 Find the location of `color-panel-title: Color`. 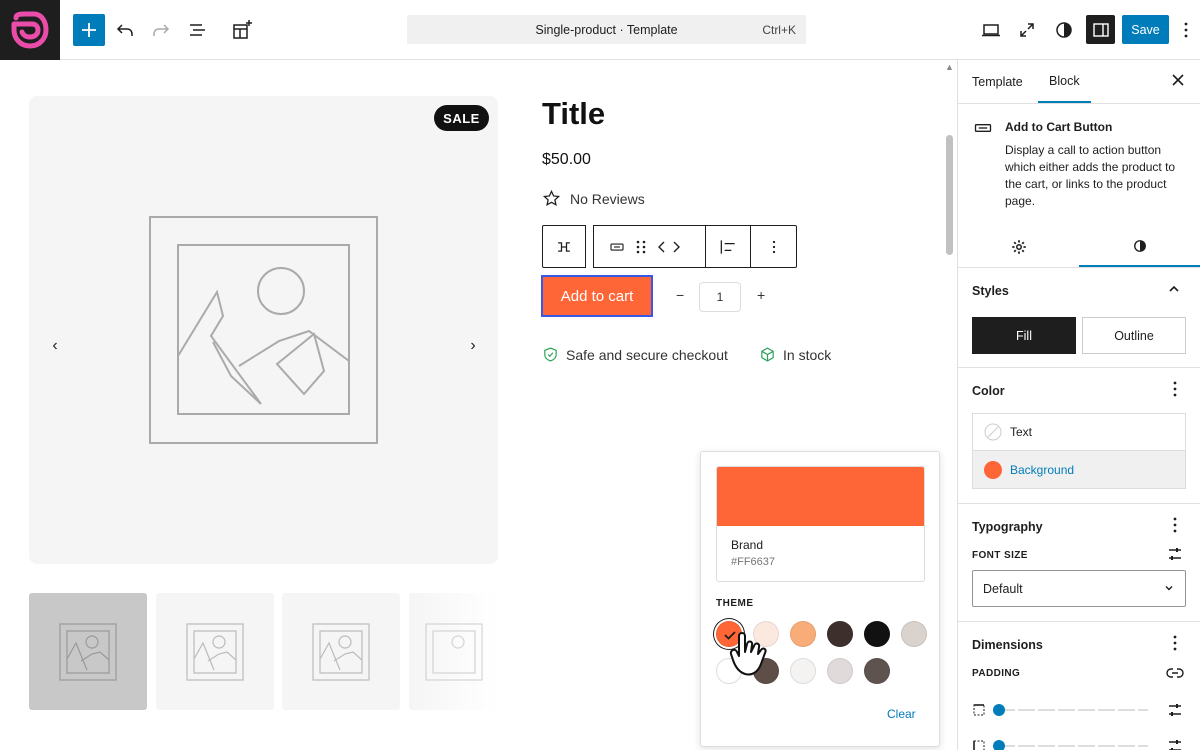

color-panel-title: Color is located at coordinates (988, 391).